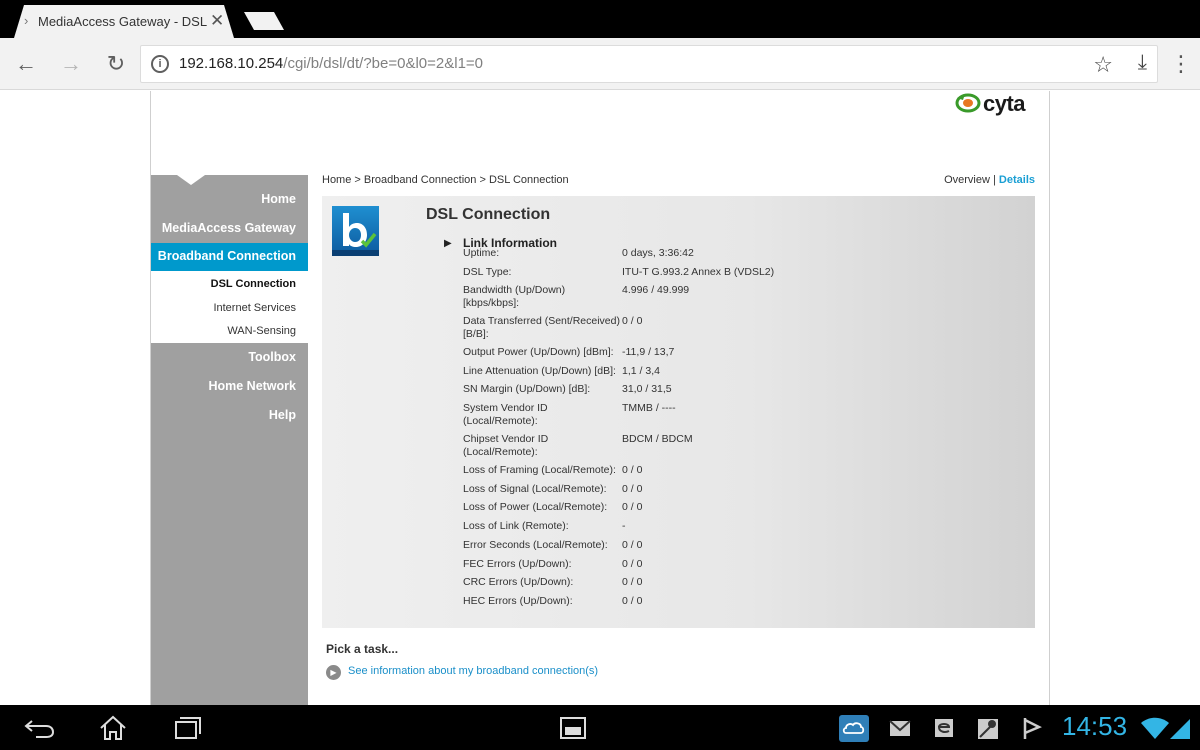 Image resolution: width=1200 pixels, height=750 pixels. I want to click on tab-close-icon: ✕, so click(217, 21).